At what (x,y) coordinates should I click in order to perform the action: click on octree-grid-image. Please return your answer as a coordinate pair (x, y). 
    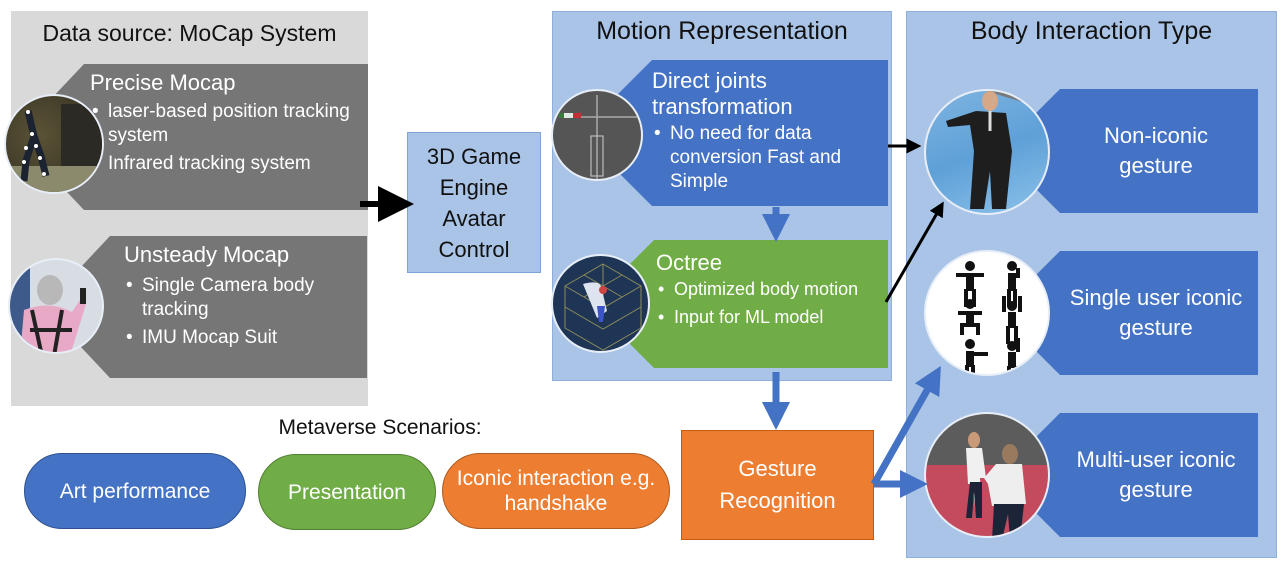
    Looking at the image, I should click on (600, 303).